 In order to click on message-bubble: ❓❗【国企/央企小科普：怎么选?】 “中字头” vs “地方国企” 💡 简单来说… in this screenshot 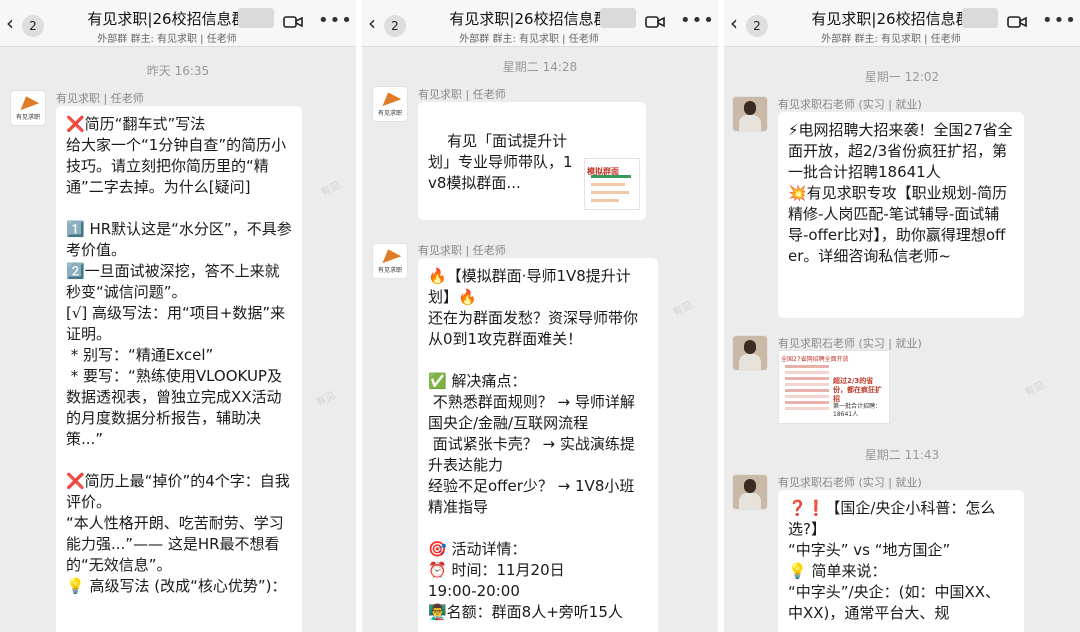, I will do `click(901, 561)`.